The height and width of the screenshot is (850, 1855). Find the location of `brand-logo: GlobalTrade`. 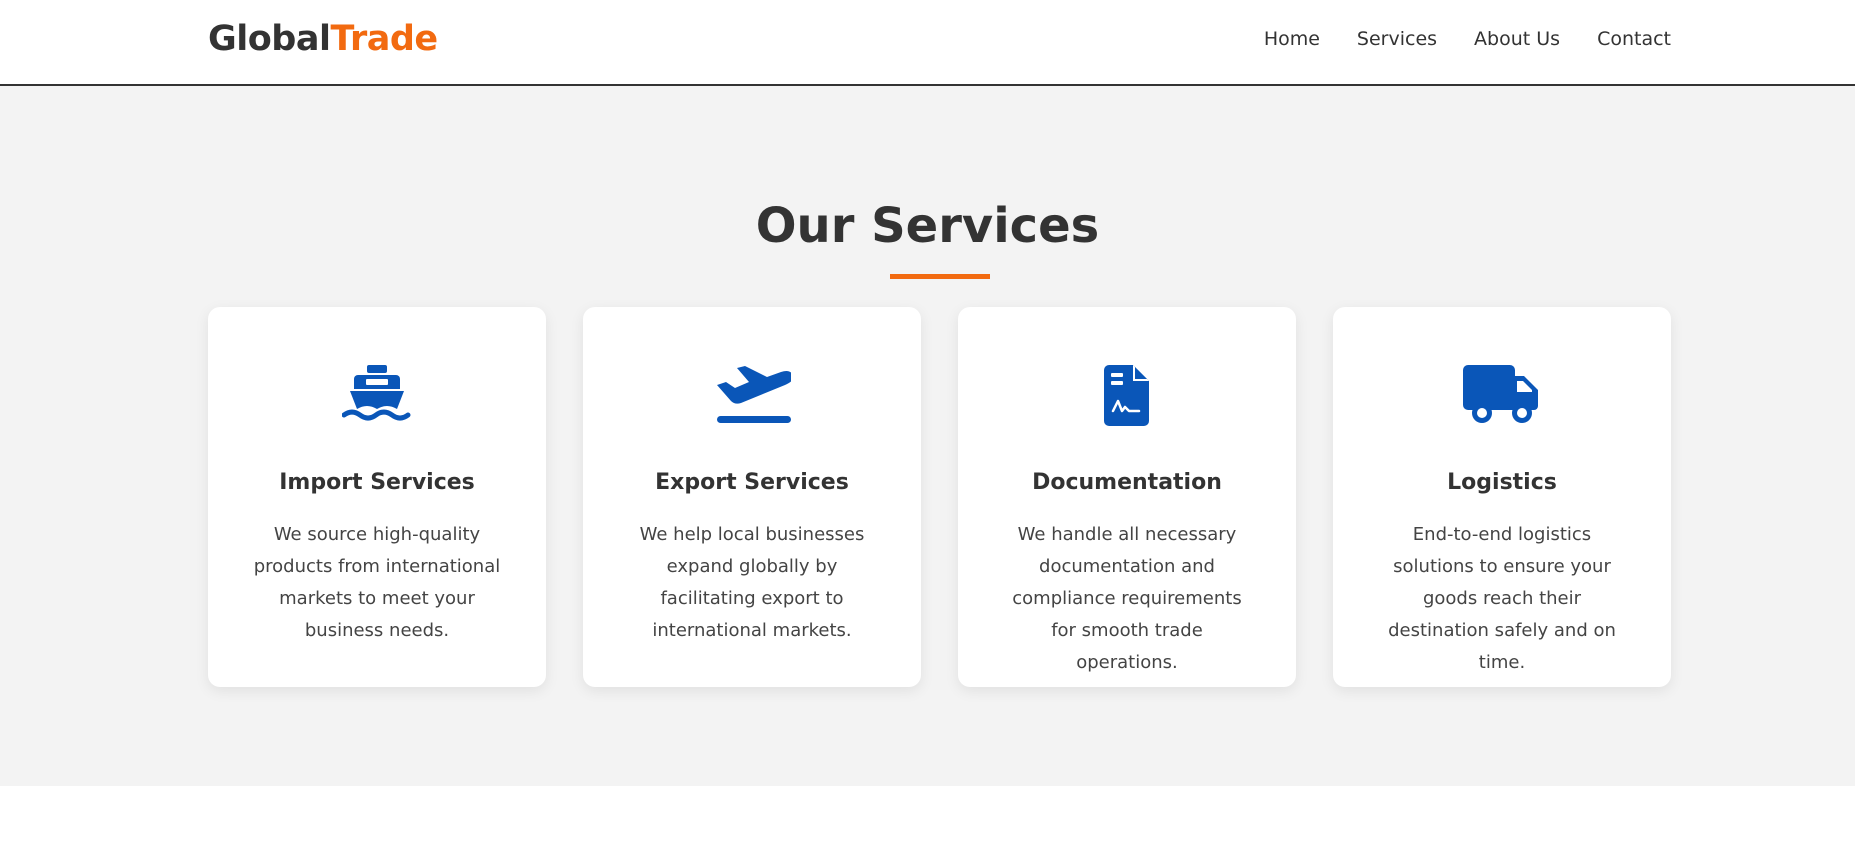

brand-logo: GlobalTrade is located at coordinates (323, 39).